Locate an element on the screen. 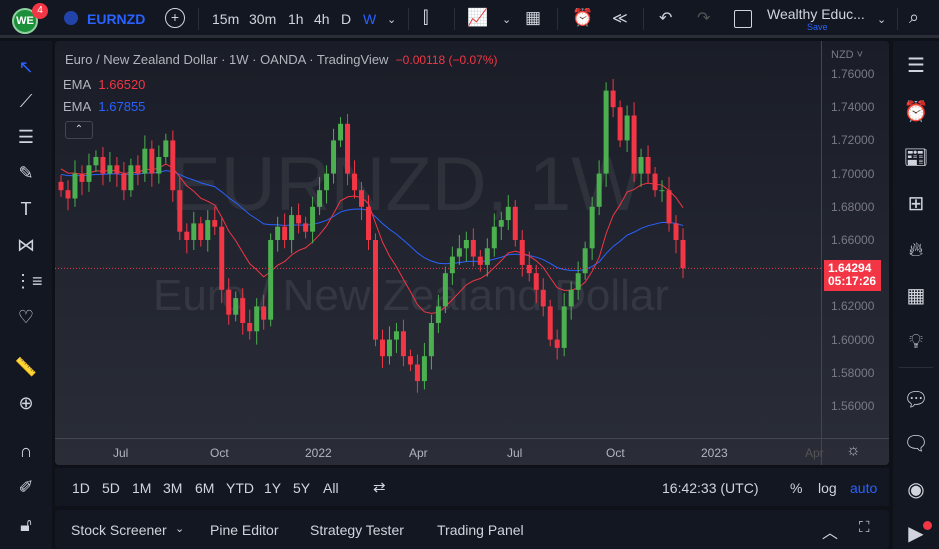 The width and height of the screenshot is (939, 549). percent-toggle: % is located at coordinates (796, 488).